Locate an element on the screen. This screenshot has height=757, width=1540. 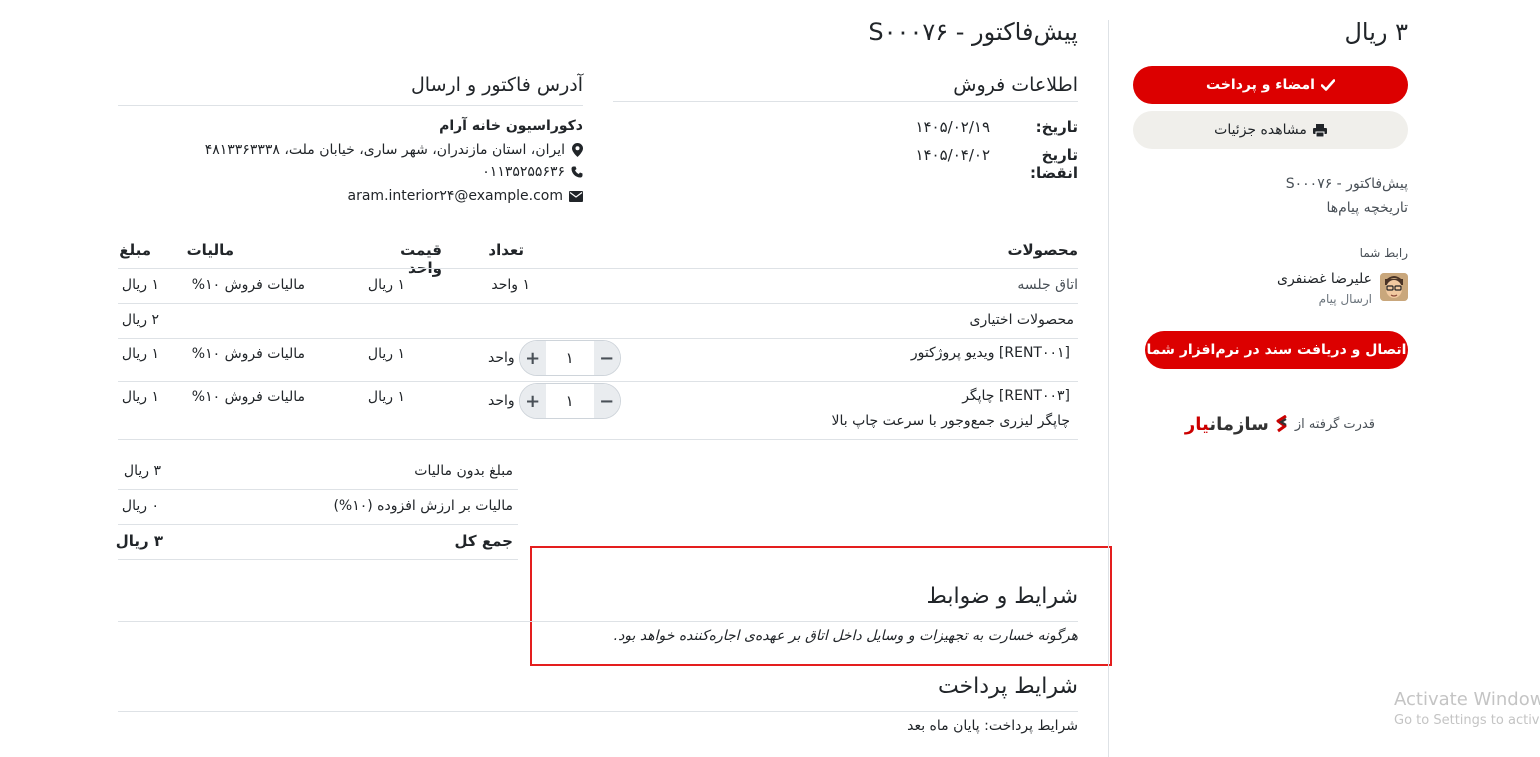
view-details-button: مشاهده جزئیات is located at coordinates (1270, 130).